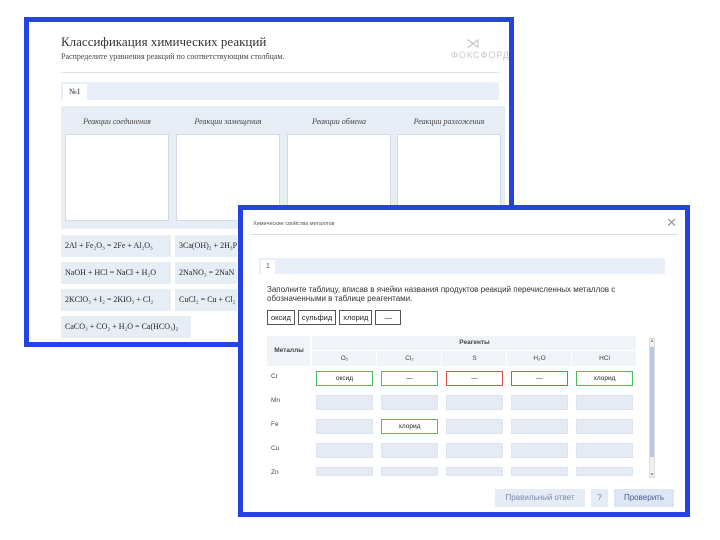 The height and width of the screenshot is (540, 720). I want to click on reagent-s: S, so click(474, 358).